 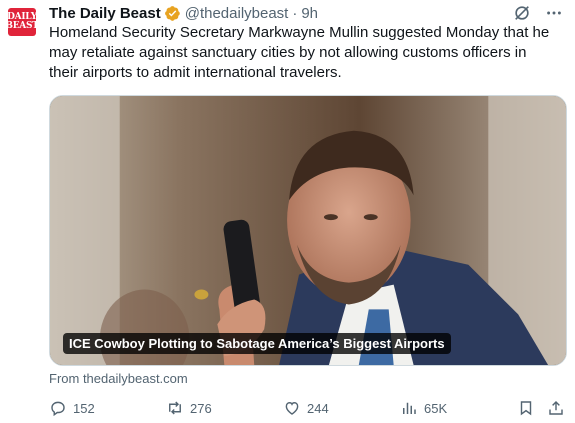 I want to click on like-count: 244, so click(x=318, y=408).